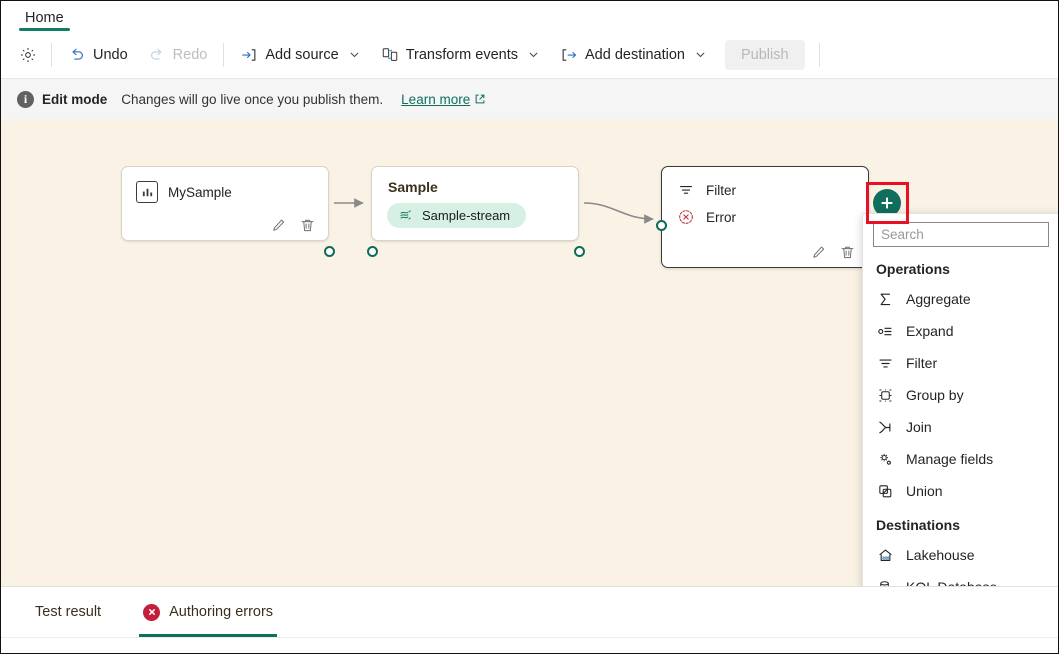 Image resolution: width=1059 pixels, height=654 pixels. What do you see at coordinates (885, 299) in the screenshot?
I see `sigma-icon` at bounding box center [885, 299].